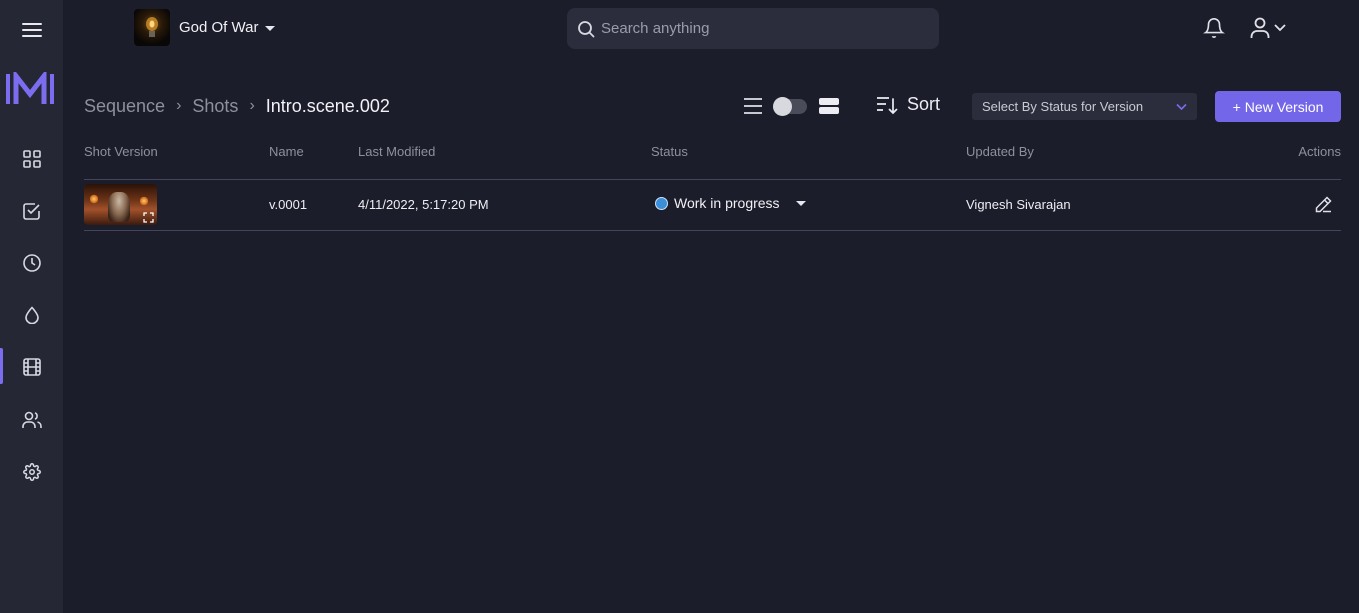  What do you see at coordinates (215, 106) in the screenshot?
I see `breadcrumb-shots: Shots` at bounding box center [215, 106].